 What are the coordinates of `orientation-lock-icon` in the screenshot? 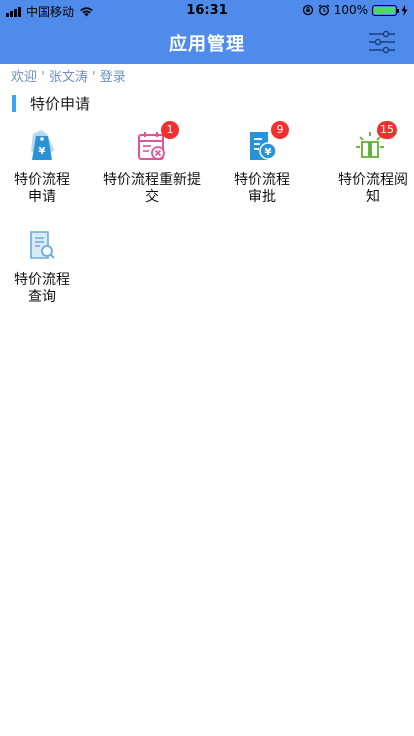 It's located at (307, 10).